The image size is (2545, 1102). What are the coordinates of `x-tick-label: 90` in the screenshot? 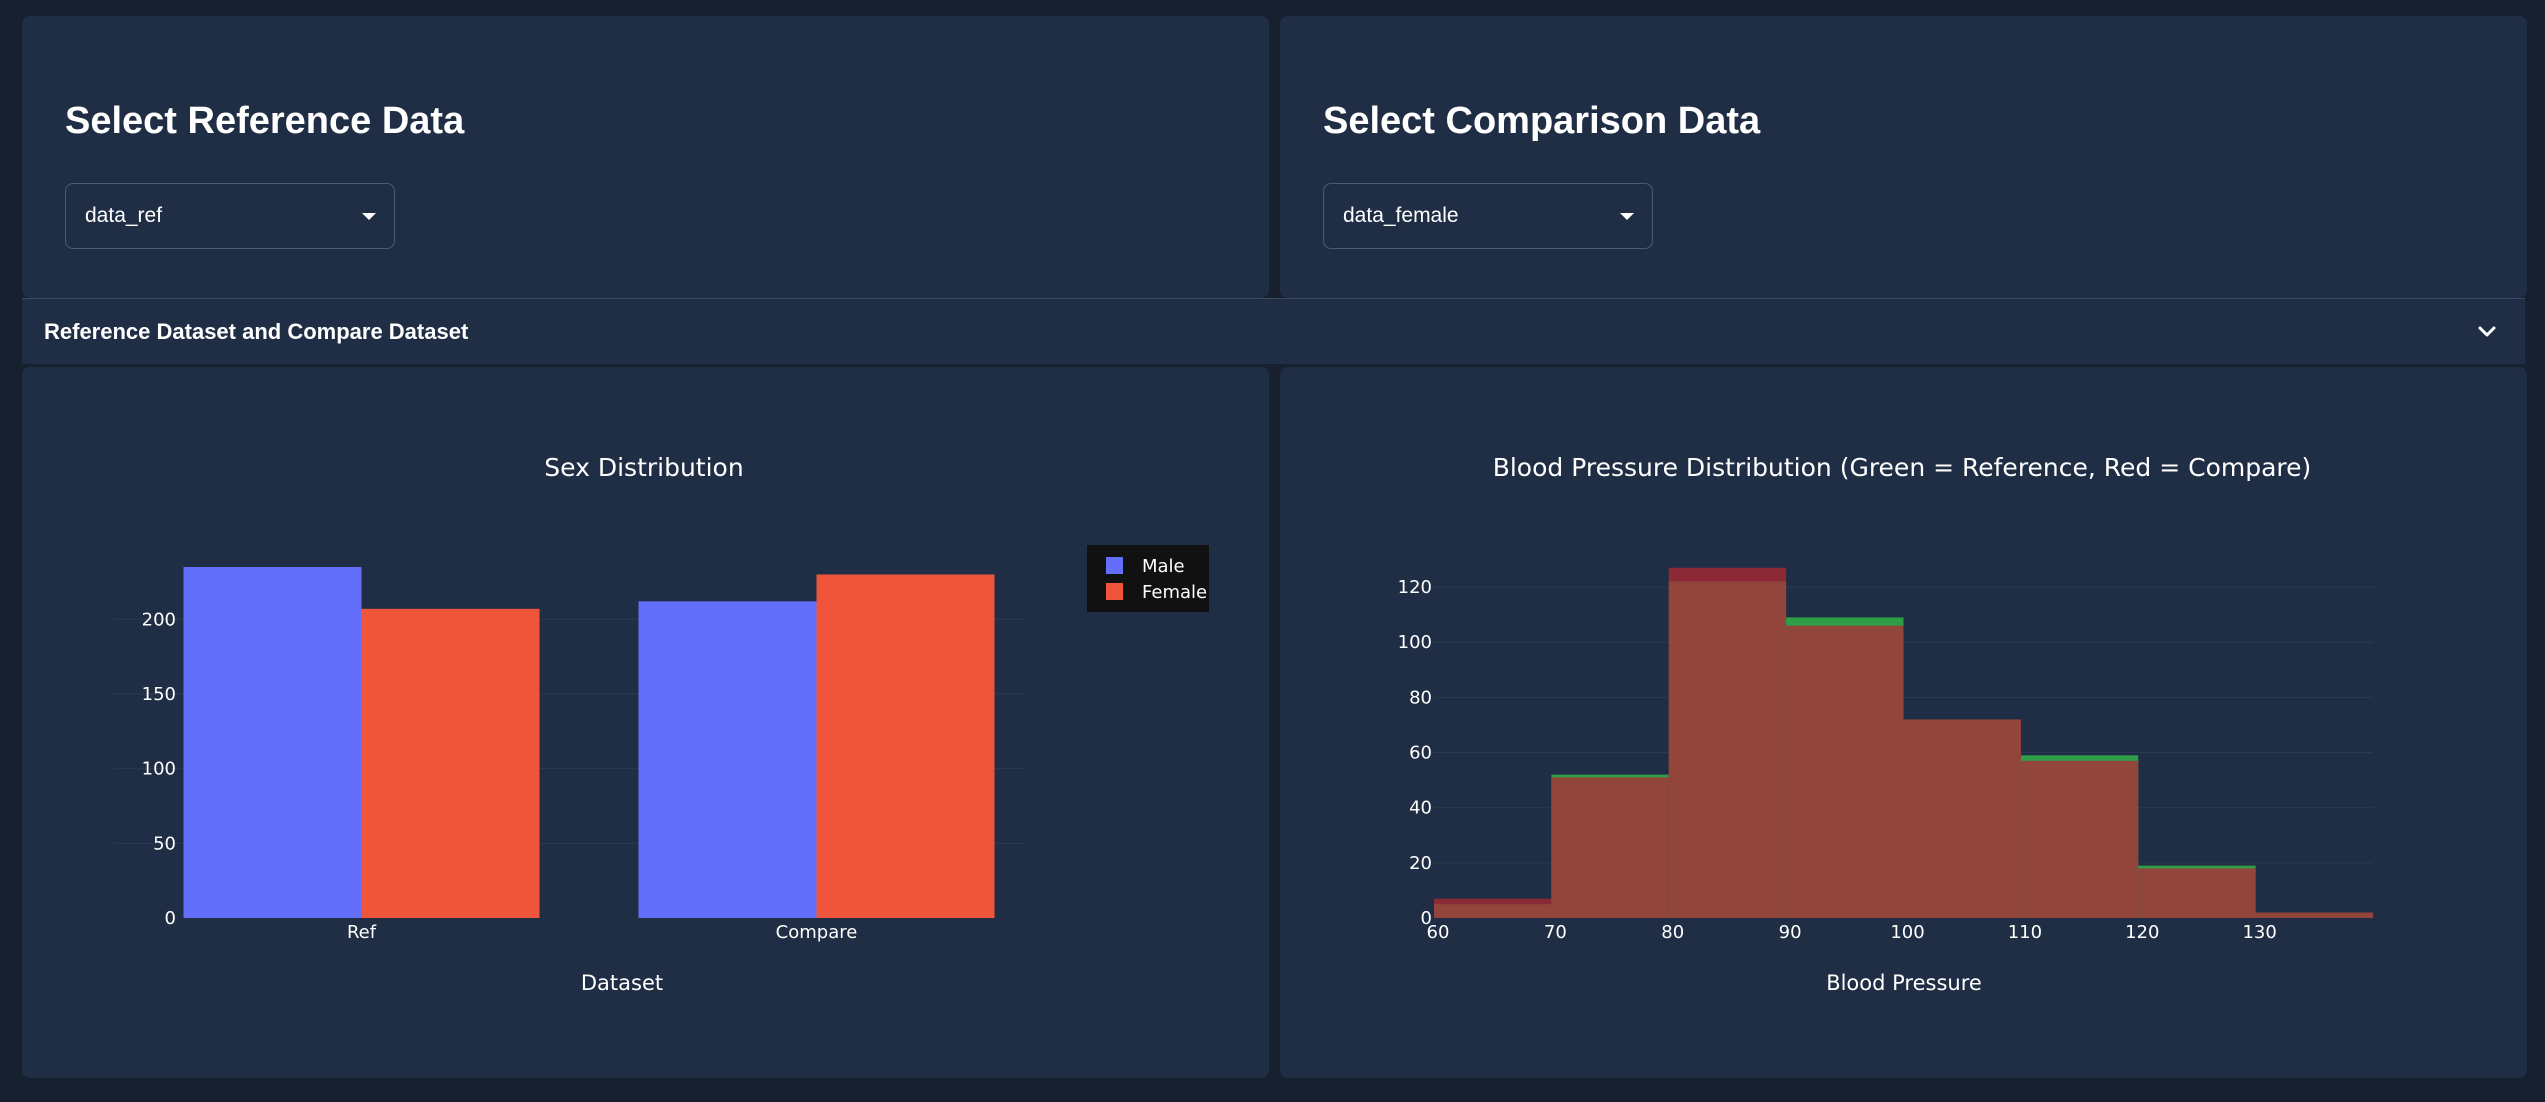 It's located at (1790, 932).